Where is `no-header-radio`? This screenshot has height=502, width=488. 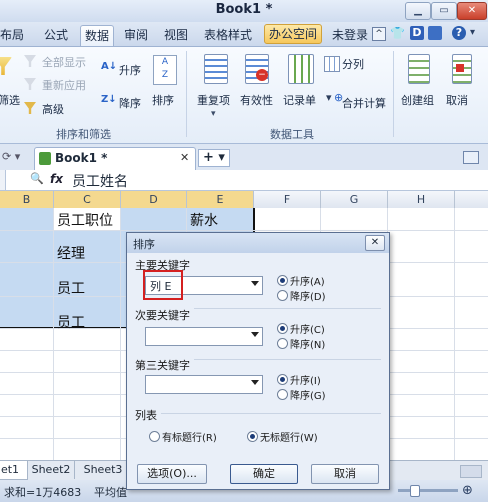 no-header-radio is located at coordinates (252, 436).